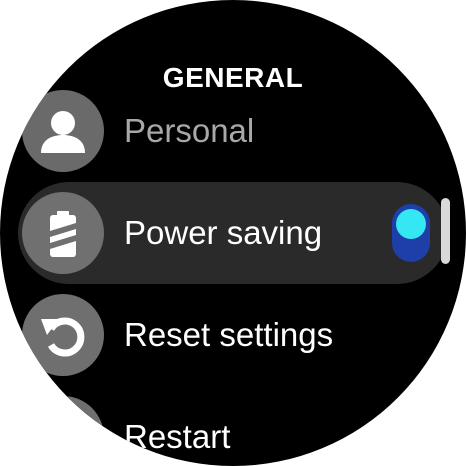 Image resolution: width=466 pixels, height=466 pixels. I want to click on reset-icon, so click(63, 335).